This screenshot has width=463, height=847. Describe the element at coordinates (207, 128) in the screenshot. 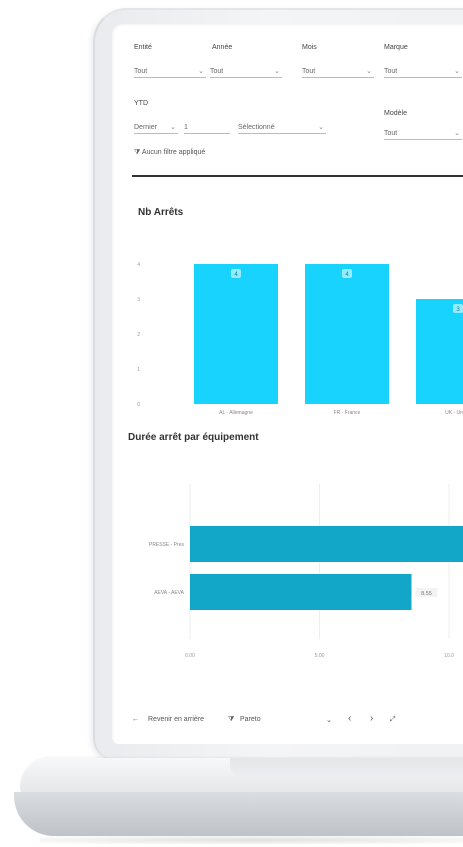

I see `ytd-count-input: 1` at that location.